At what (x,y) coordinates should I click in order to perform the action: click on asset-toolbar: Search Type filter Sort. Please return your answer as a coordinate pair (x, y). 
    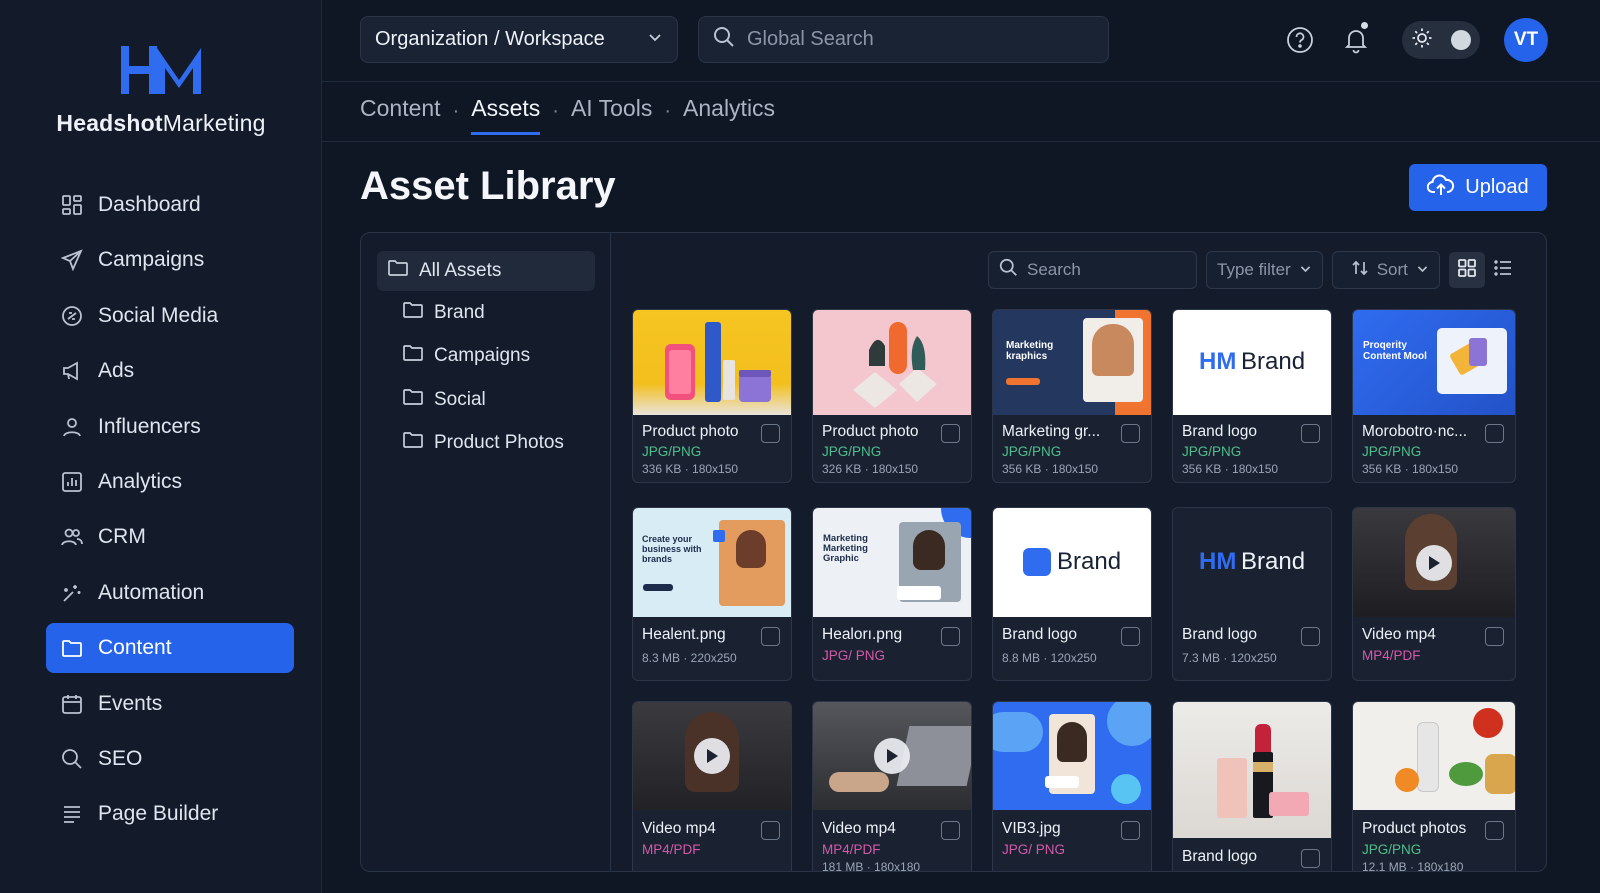
    Looking at the image, I should click on (1254, 270).